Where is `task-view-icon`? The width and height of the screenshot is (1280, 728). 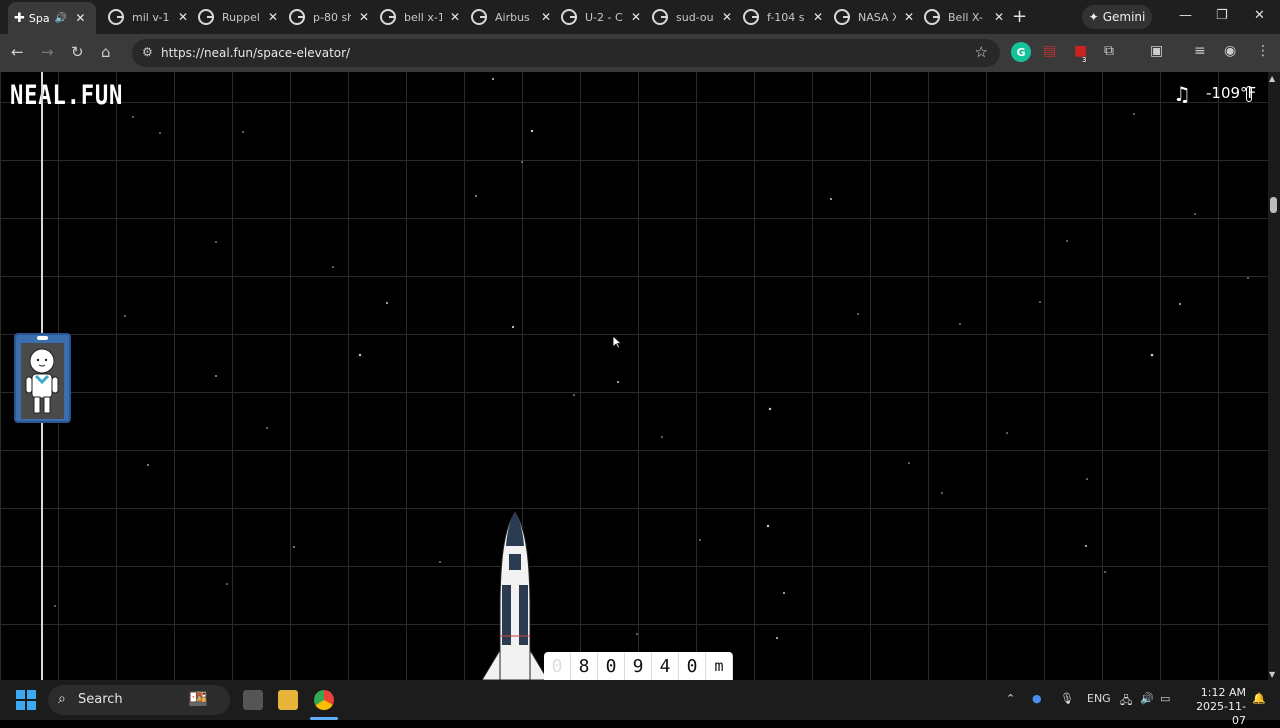
task-view-icon is located at coordinates (253, 700).